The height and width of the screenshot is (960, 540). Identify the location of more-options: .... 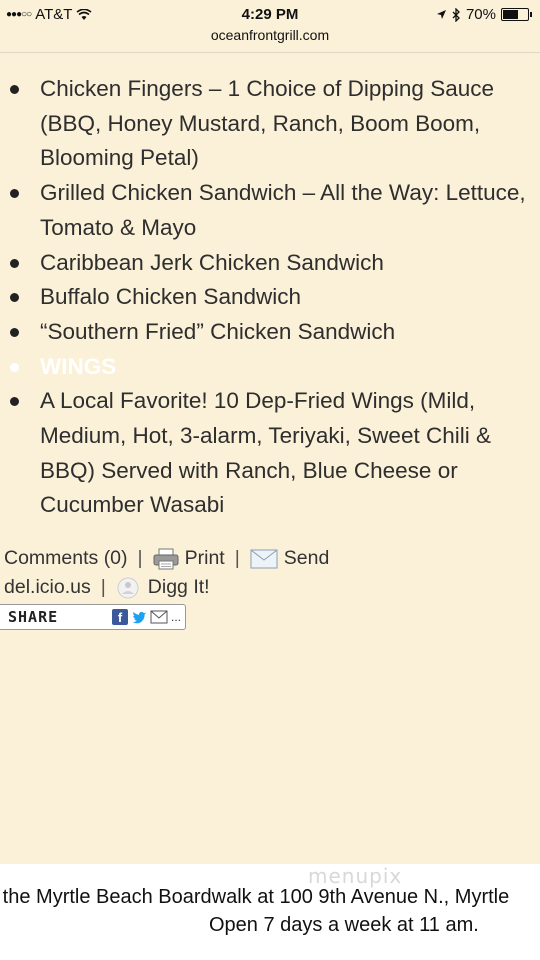
(176, 617).